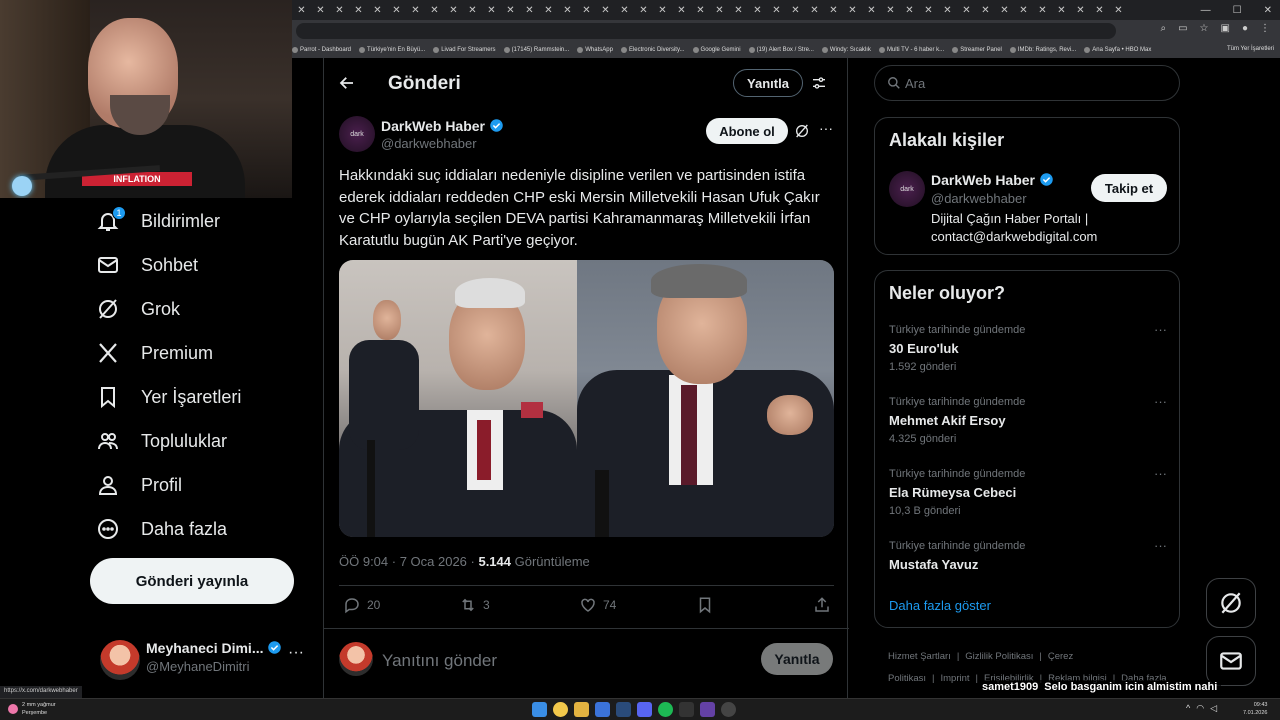 This screenshot has height=720, width=1280. What do you see at coordinates (357, 134) in the screenshot?
I see `author-avatar: dark` at bounding box center [357, 134].